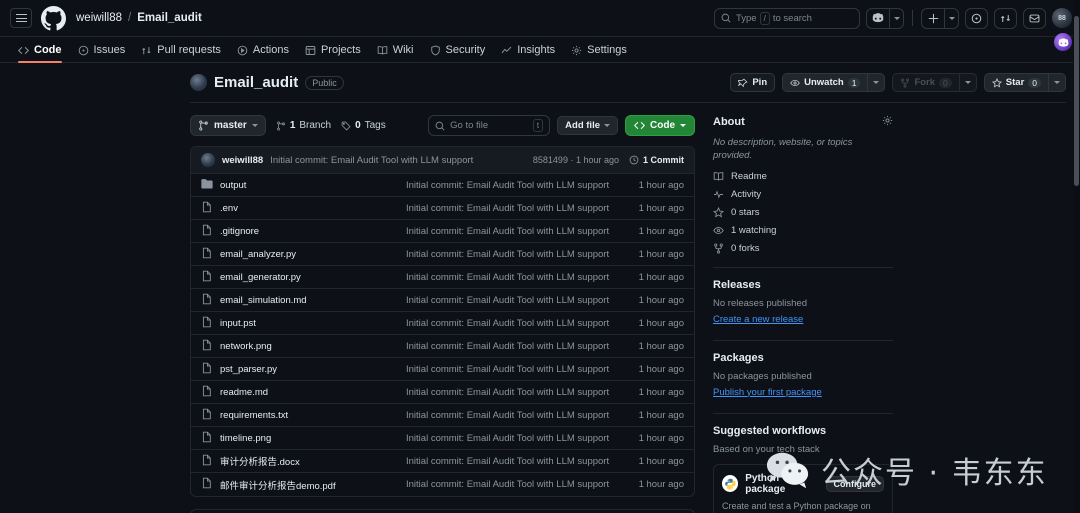 This screenshot has width=1080, height=513. What do you see at coordinates (246, 346) in the screenshot?
I see `file-name-label: network.png` at bounding box center [246, 346].